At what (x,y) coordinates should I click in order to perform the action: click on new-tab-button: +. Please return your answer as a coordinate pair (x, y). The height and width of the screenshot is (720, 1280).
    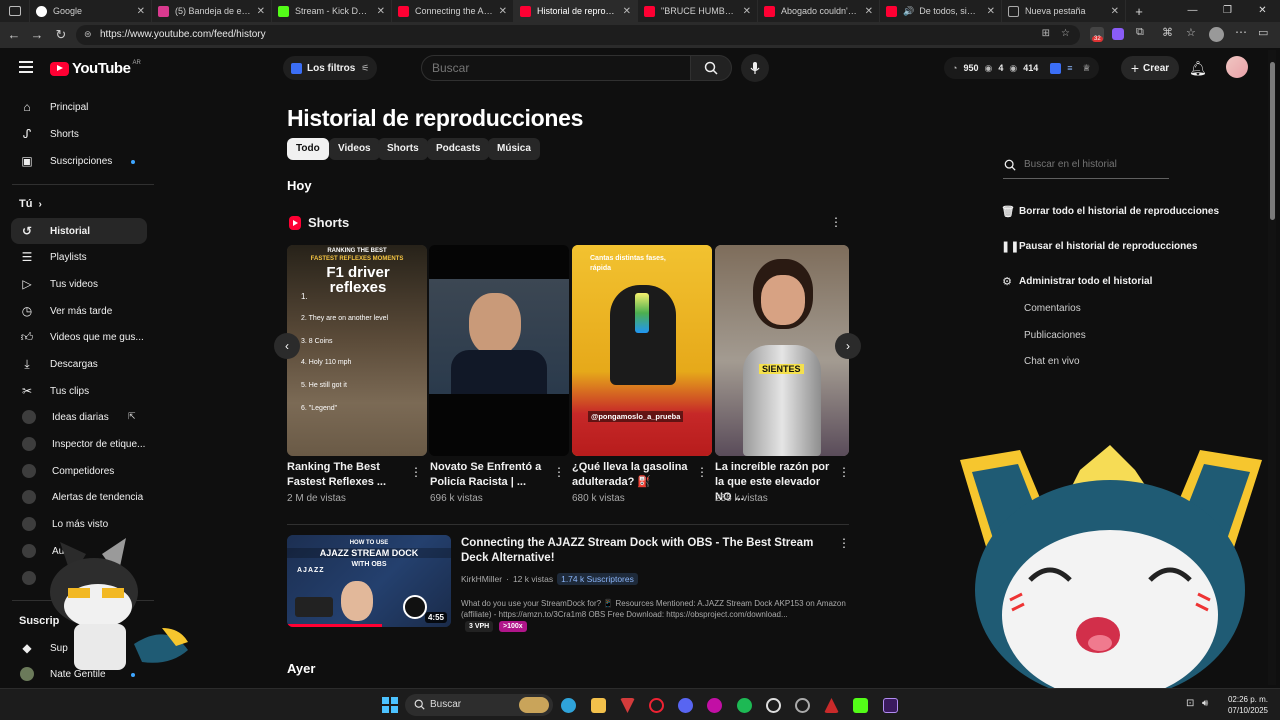
    Looking at the image, I should click on (1139, 11).